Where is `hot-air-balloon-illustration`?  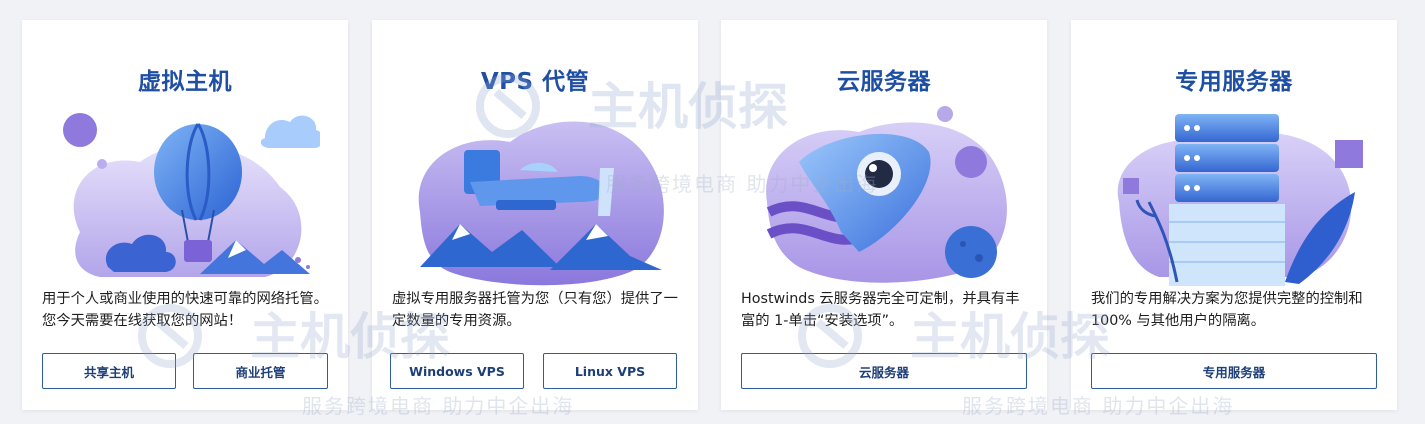
hot-air-balloon-illustration is located at coordinates (191, 195).